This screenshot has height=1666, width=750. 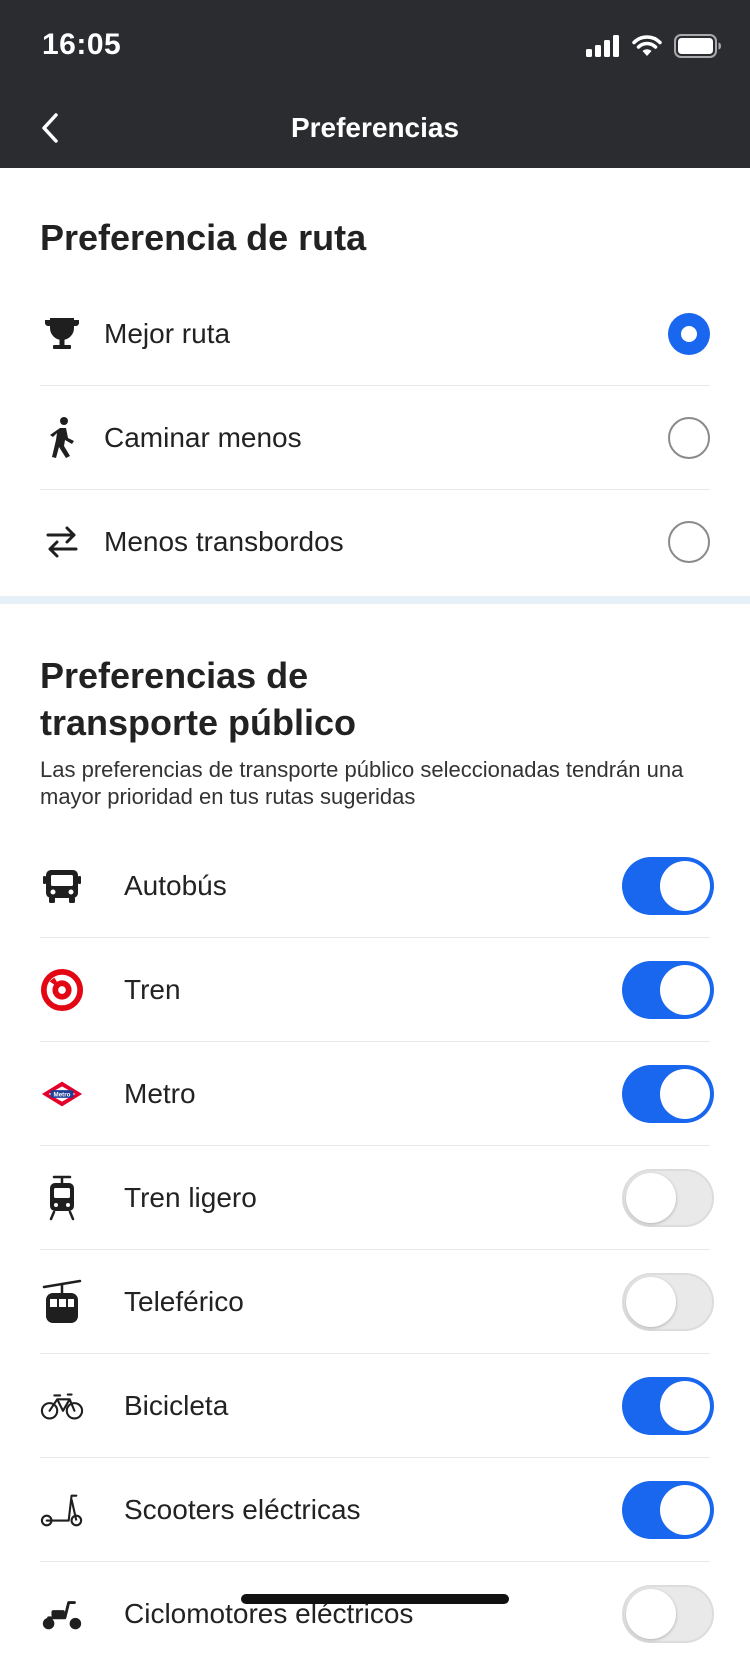 I want to click on route-section-title: Preferencia de ruta, so click(x=203, y=237).